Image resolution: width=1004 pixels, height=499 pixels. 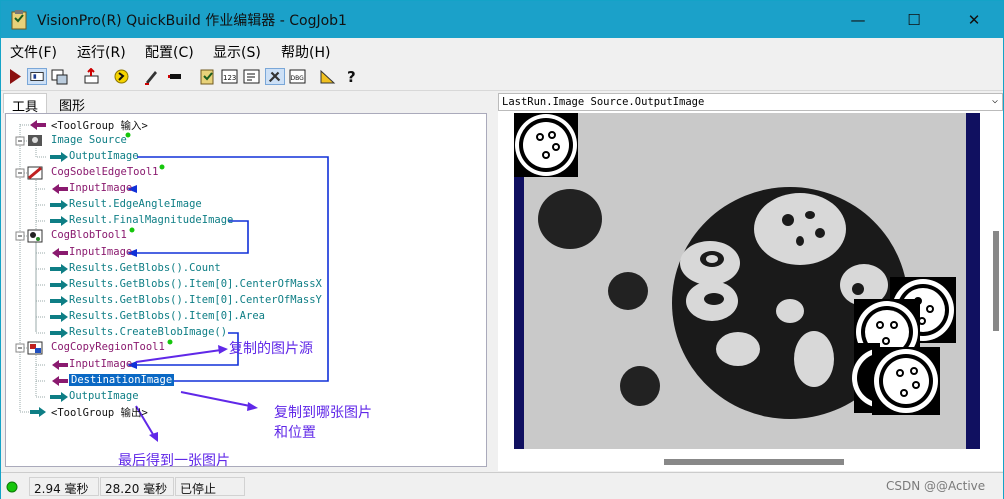 I want to click on app-icon, so click(x=19, y=20).